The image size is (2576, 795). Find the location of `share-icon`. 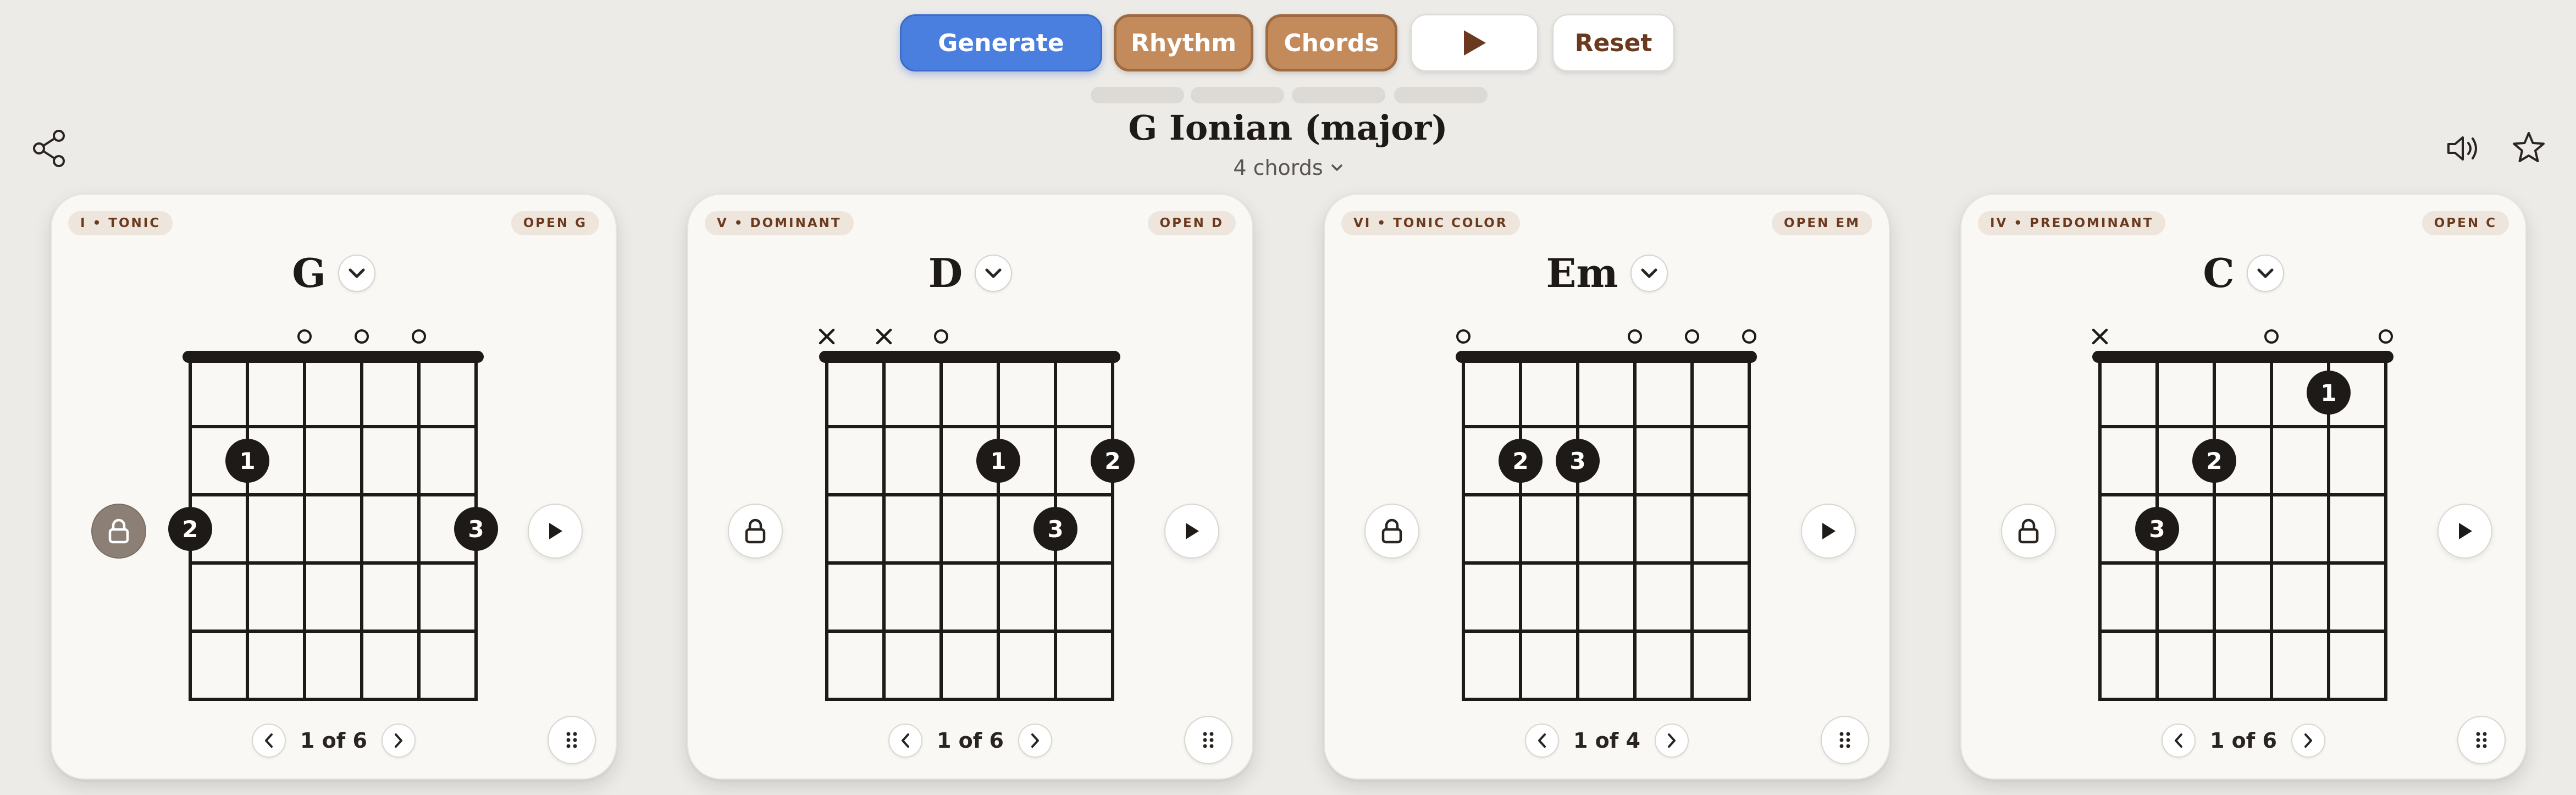

share-icon is located at coordinates (49, 148).